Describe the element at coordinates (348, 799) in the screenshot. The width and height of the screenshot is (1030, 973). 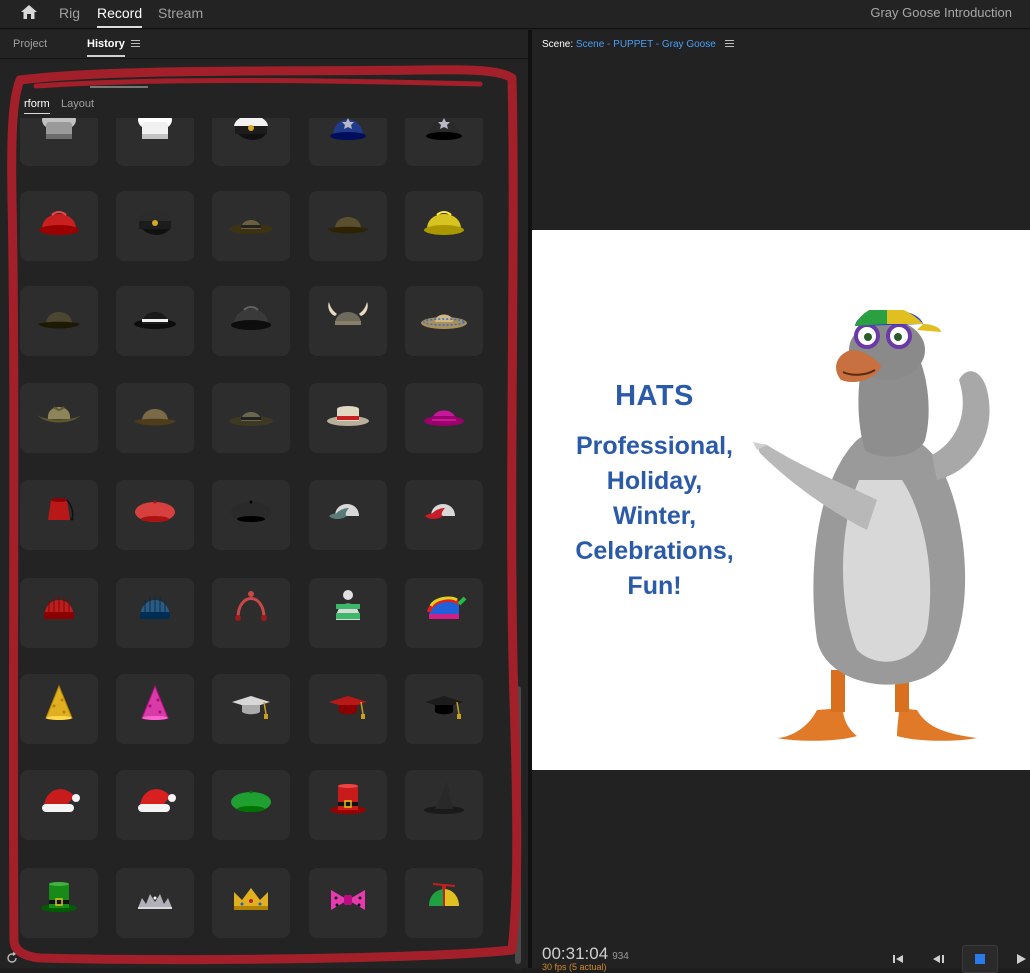
I see `uncle-sam-hat-icon` at that location.